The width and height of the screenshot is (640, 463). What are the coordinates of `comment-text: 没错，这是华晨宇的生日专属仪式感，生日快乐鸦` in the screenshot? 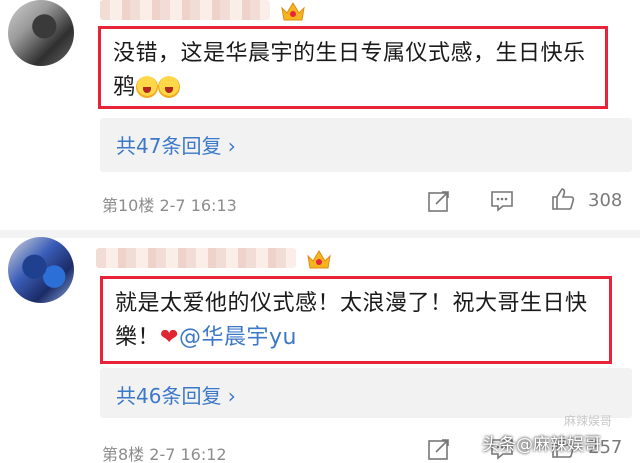 It's located at (354, 71).